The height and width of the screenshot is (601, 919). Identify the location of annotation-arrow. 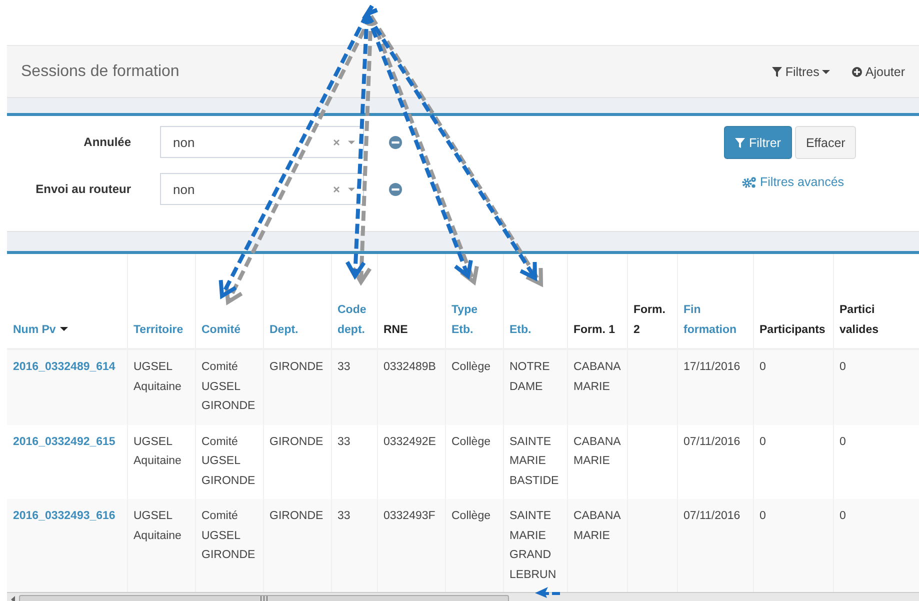
(547, 592).